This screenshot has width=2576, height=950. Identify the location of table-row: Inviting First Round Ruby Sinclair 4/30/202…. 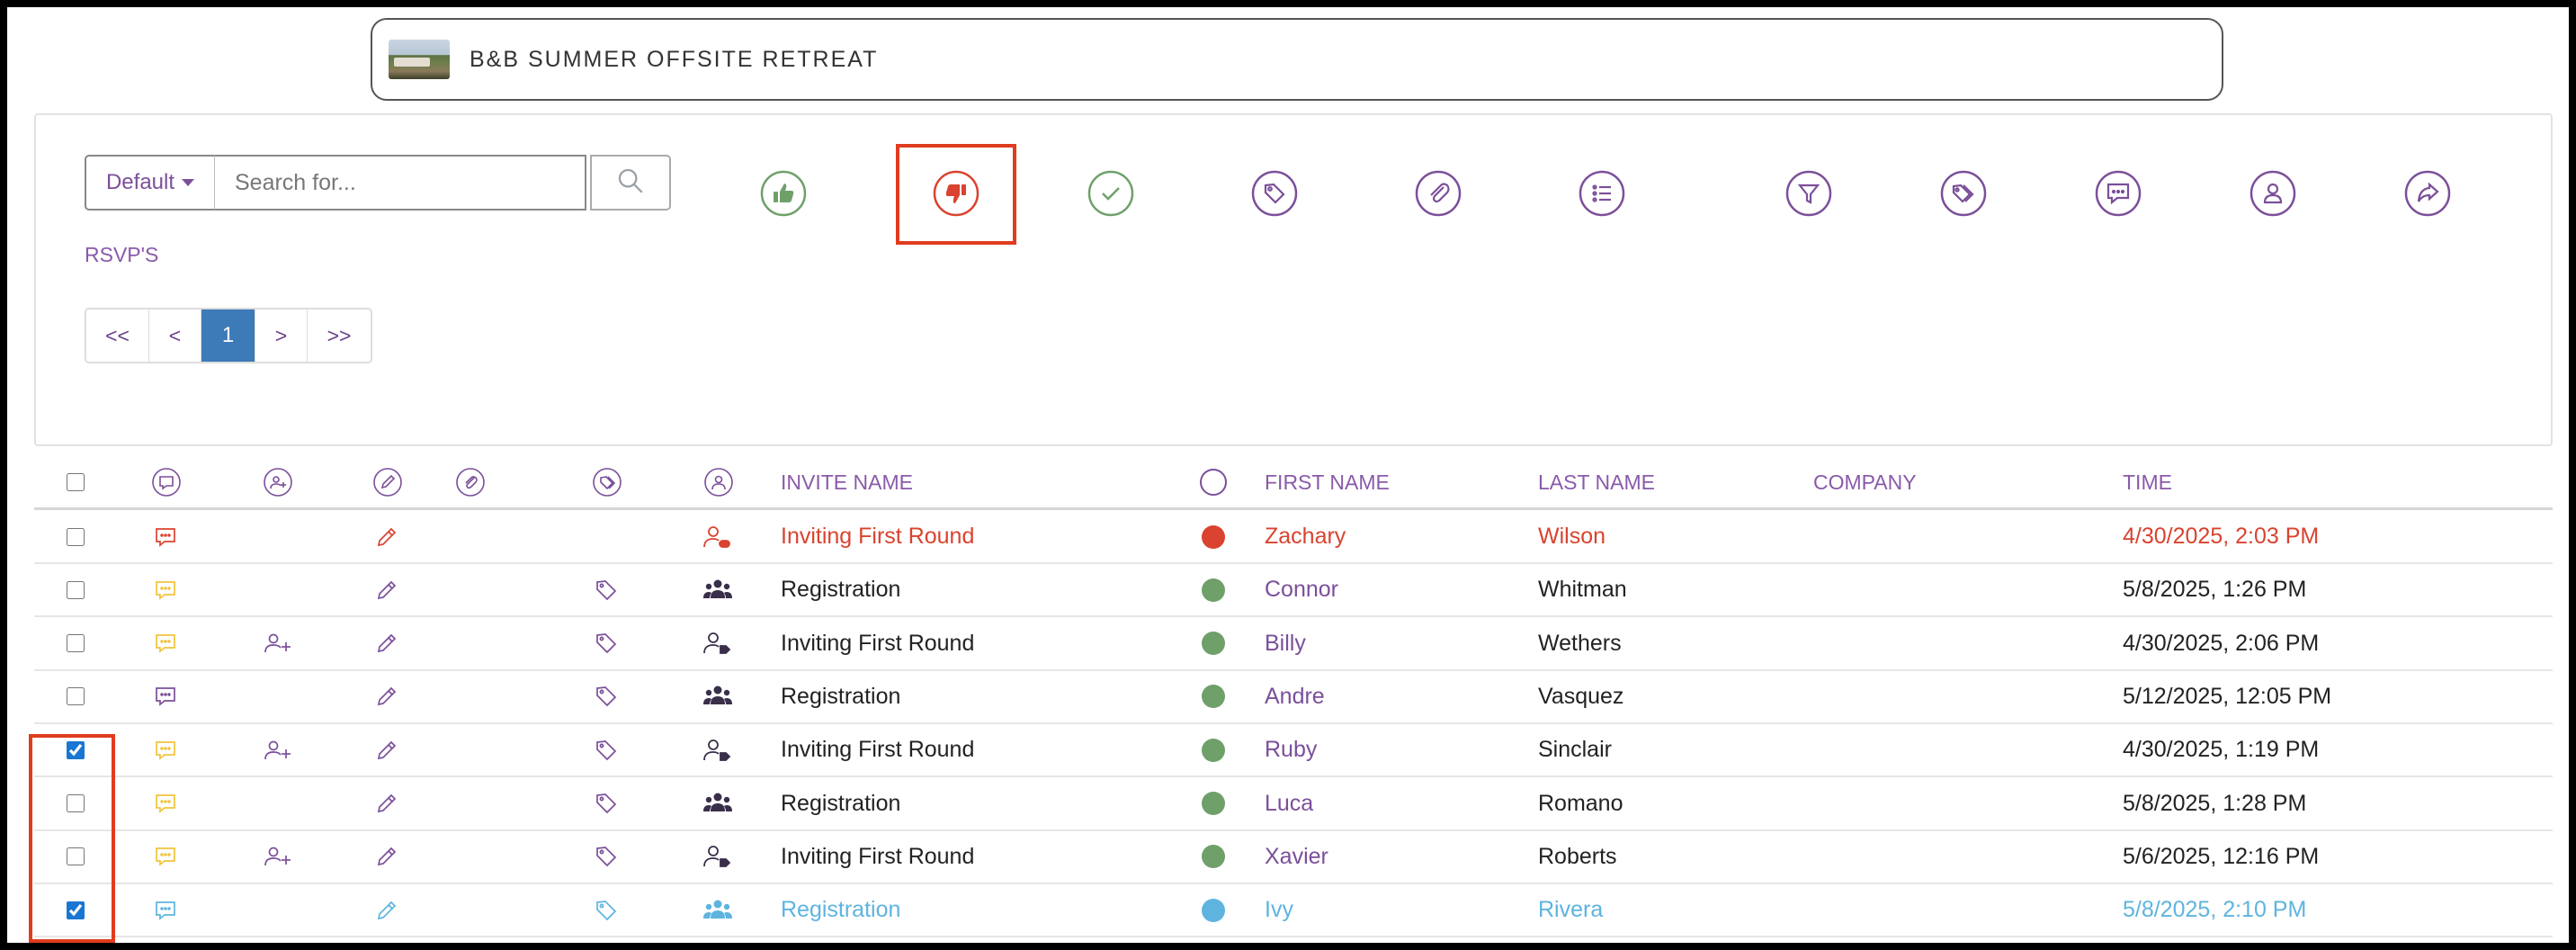
(1293, 751).